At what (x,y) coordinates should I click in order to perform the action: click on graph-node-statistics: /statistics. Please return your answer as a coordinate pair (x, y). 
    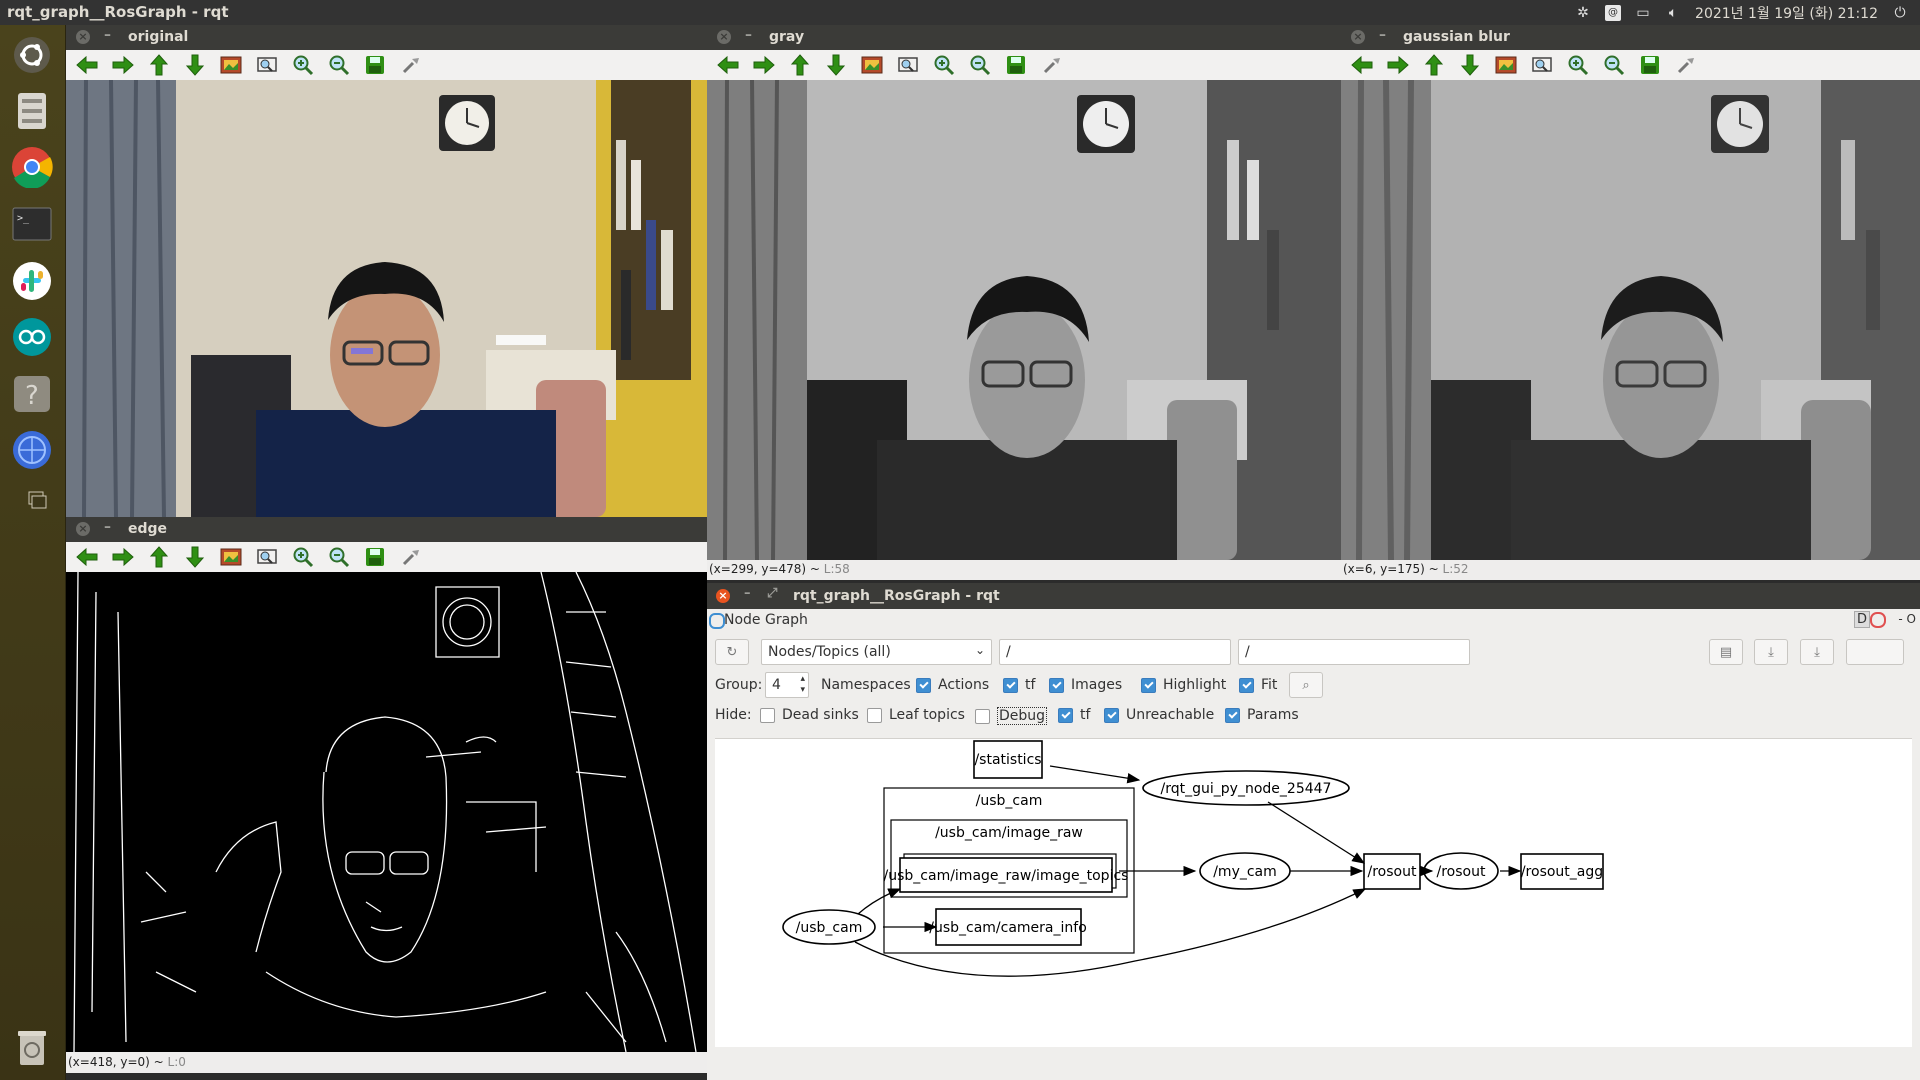
    Looking at the image, I should click on (1007, 760).